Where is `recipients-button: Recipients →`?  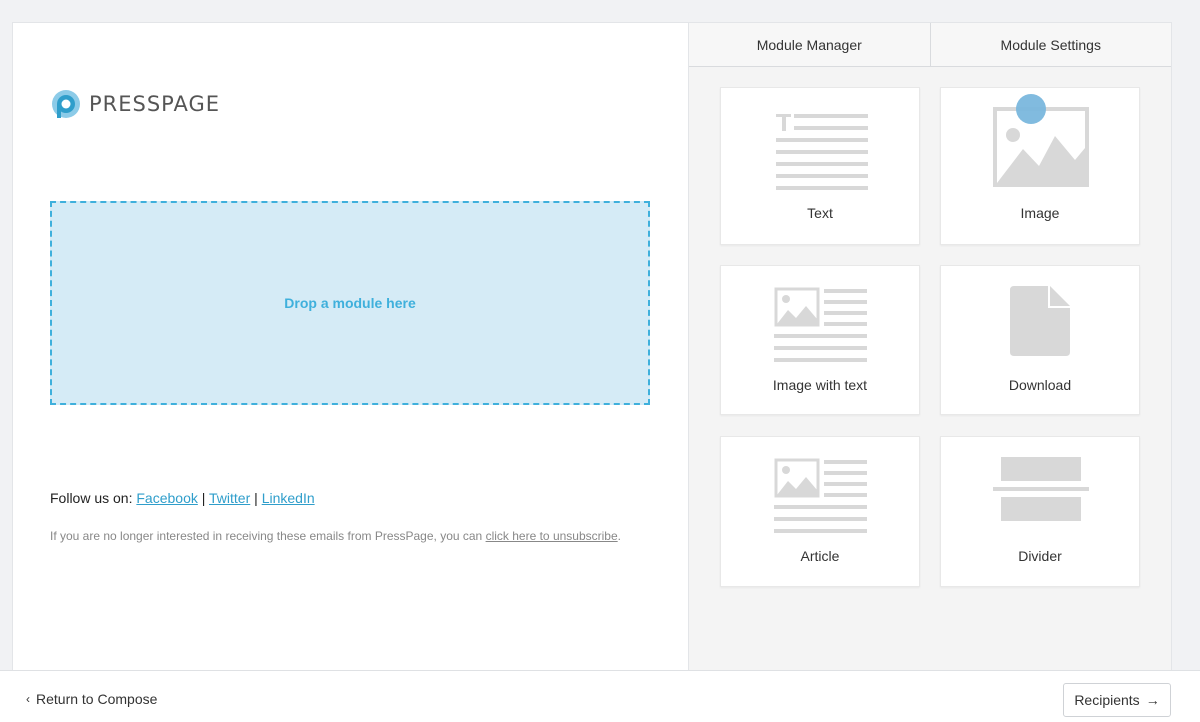
recipients-button: Recipients → is located at coordinates (1117, 700).